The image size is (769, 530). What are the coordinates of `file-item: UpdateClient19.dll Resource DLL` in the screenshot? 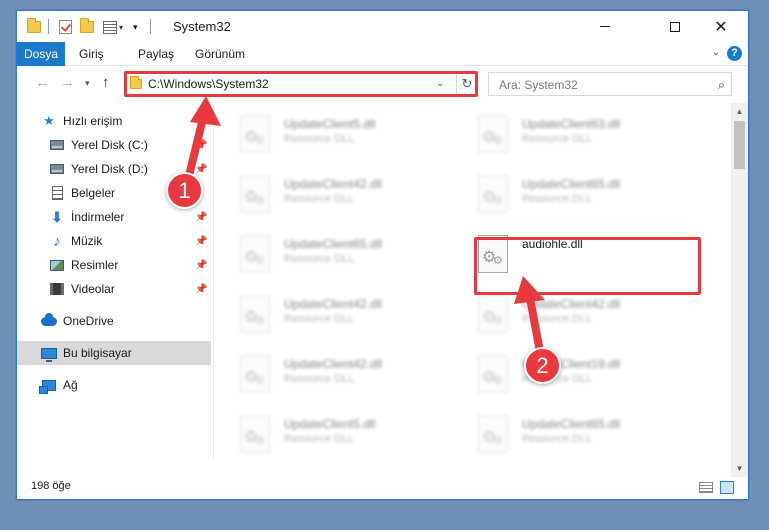 It's located at (563, 377).